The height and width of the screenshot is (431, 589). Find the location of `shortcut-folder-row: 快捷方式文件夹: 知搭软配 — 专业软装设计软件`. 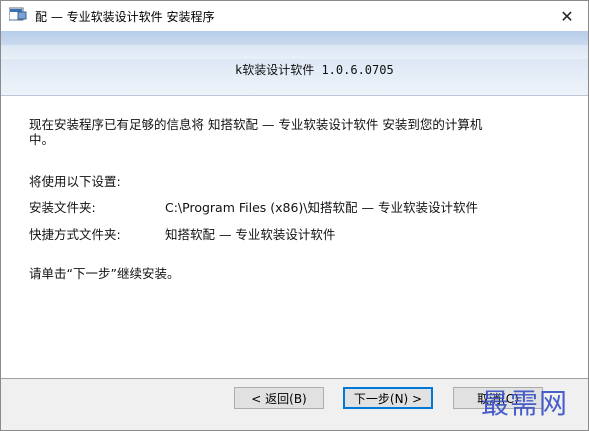

shortcut-folder-row: 快捷方式文件夹: 知搭软配 — 专业软装设计软件 is located at coordinates (182, 233).